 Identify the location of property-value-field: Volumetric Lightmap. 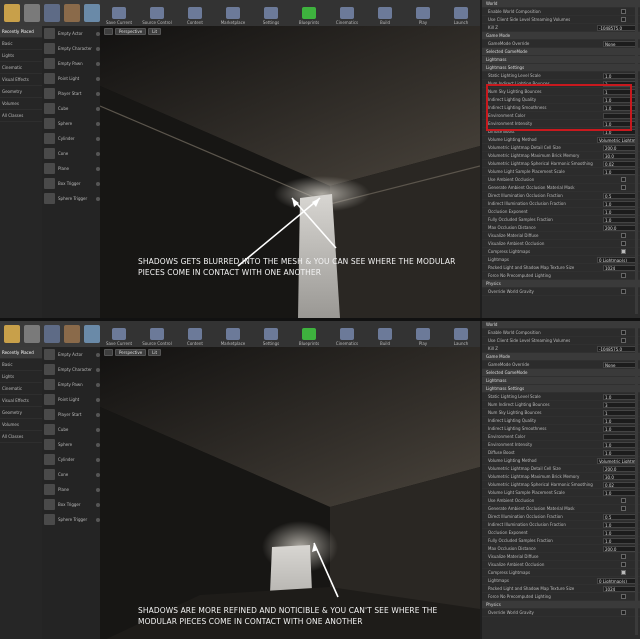
(617, 460).